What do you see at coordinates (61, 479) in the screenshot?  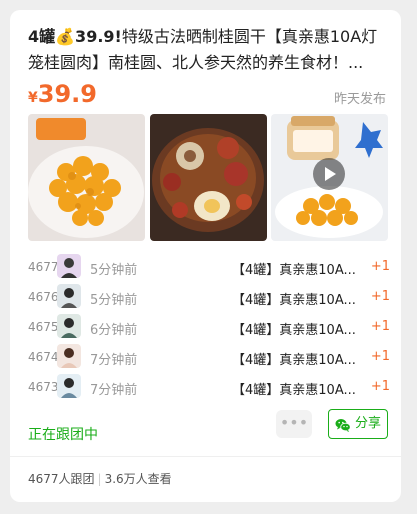 I see `joined-count: 4677人跟团` at bounding box center [61, 479].